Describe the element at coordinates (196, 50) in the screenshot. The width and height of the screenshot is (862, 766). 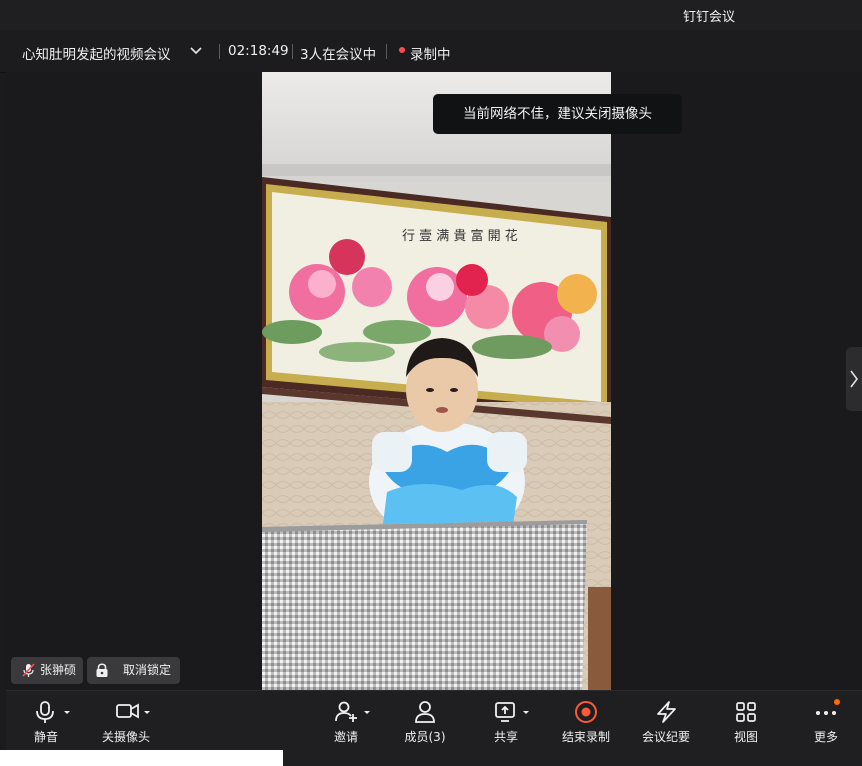
I see `chevron-down-icon` at that location.